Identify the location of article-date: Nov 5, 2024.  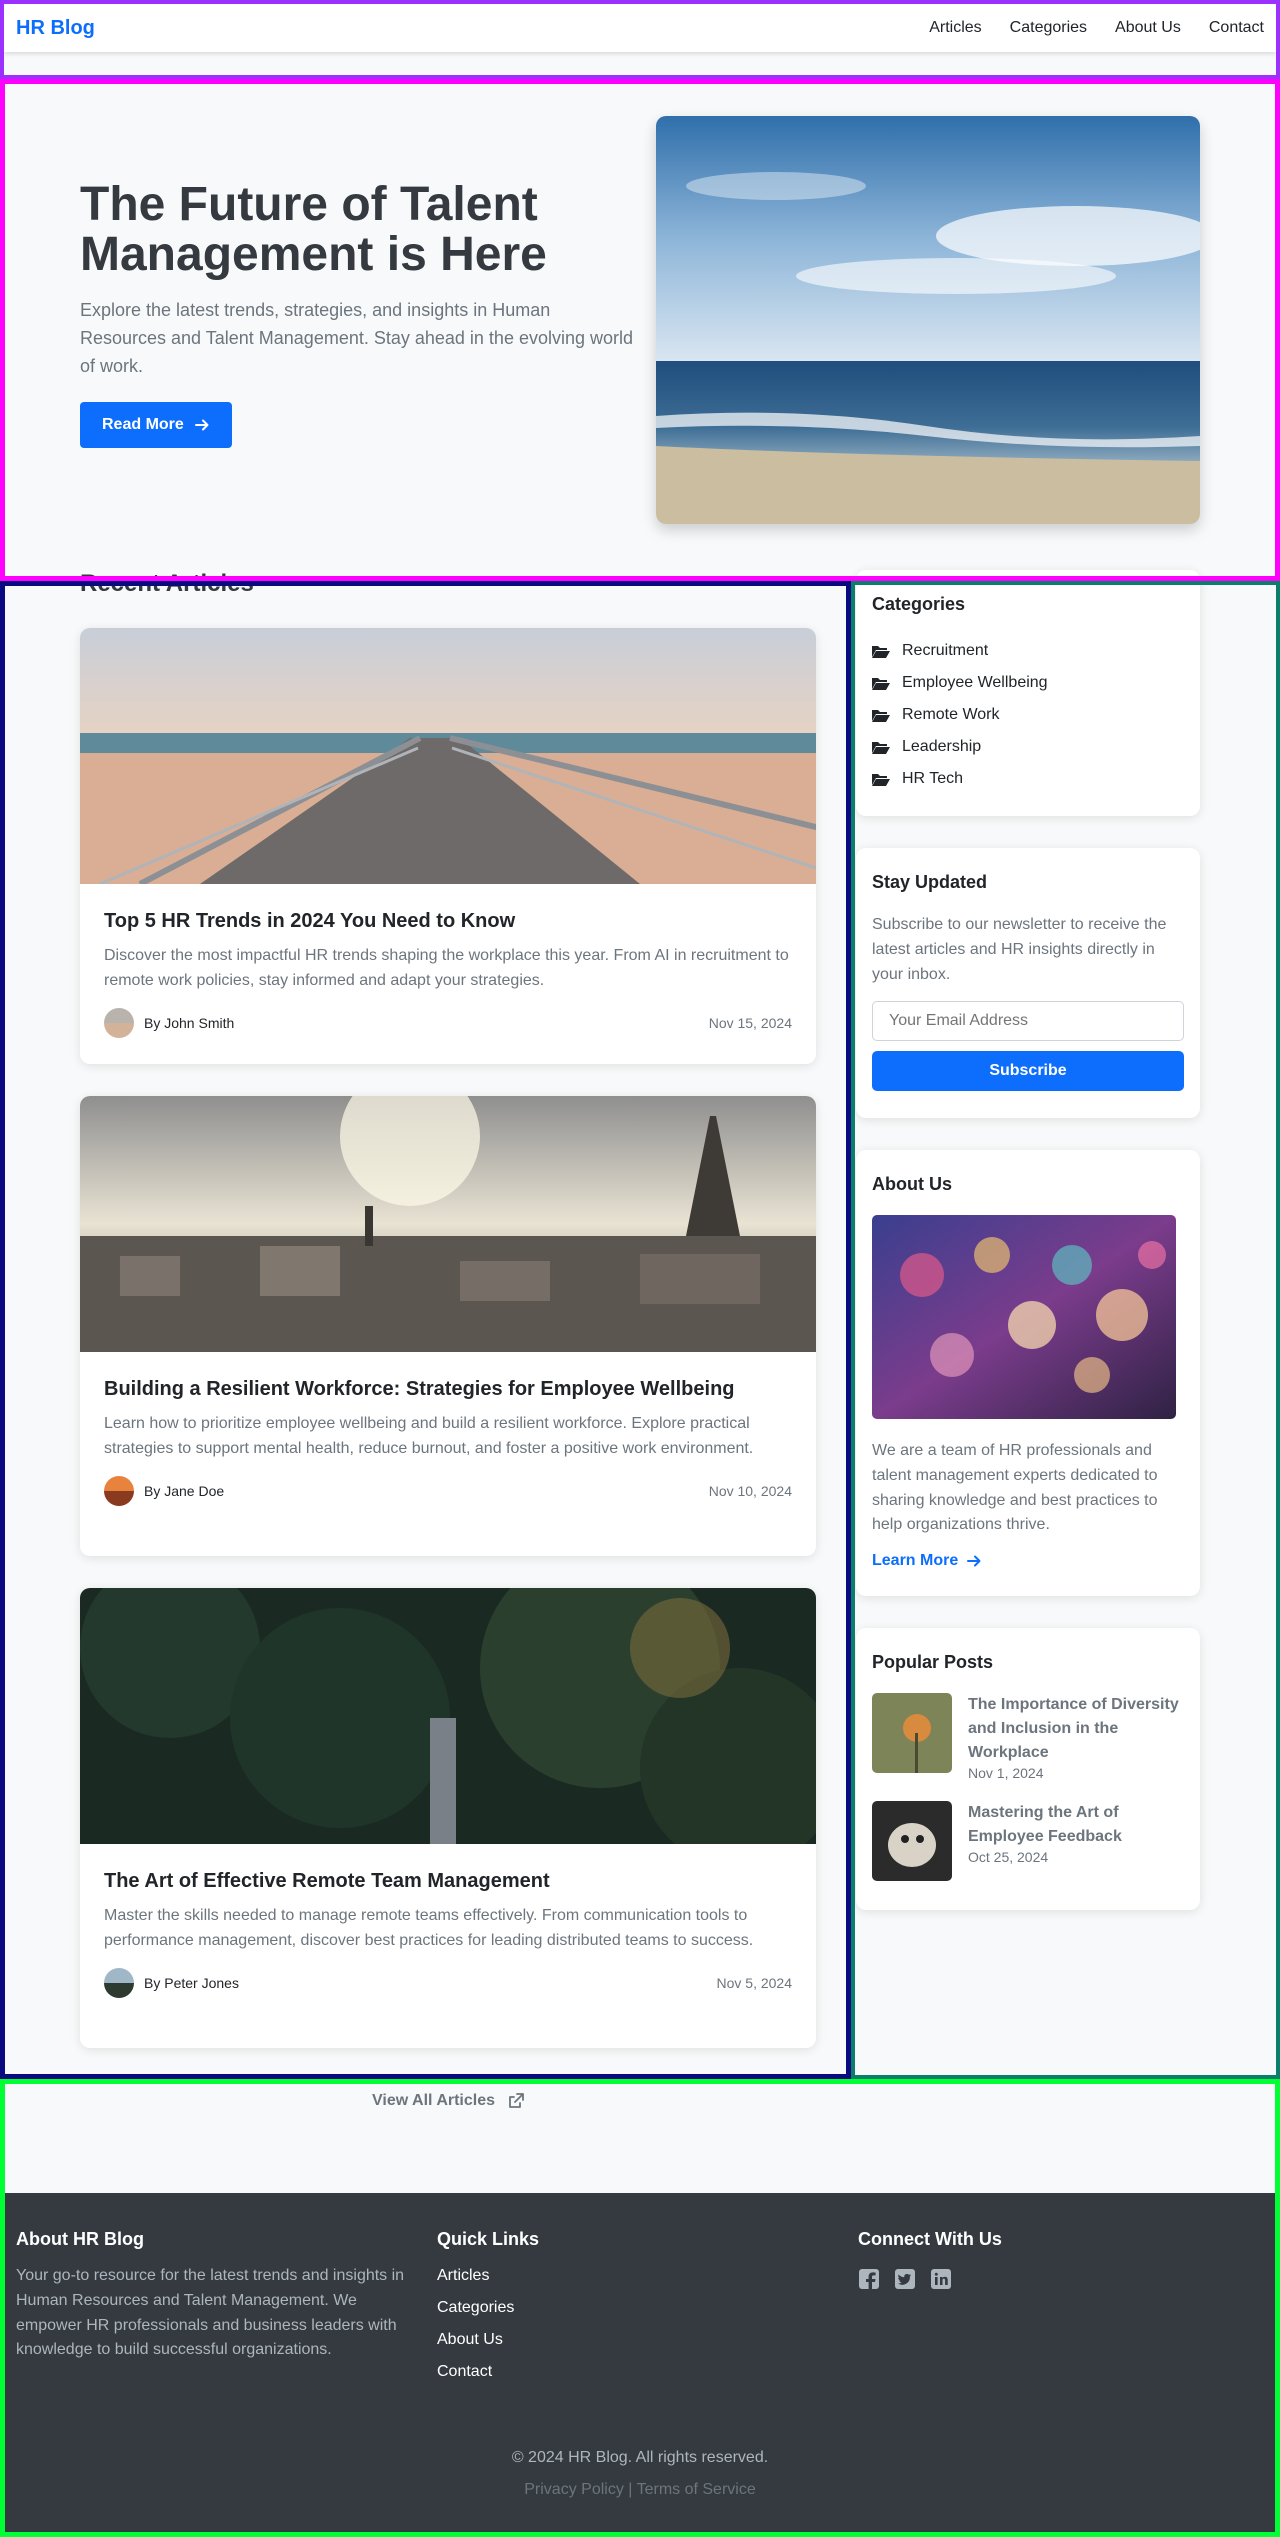
(754, 1982).